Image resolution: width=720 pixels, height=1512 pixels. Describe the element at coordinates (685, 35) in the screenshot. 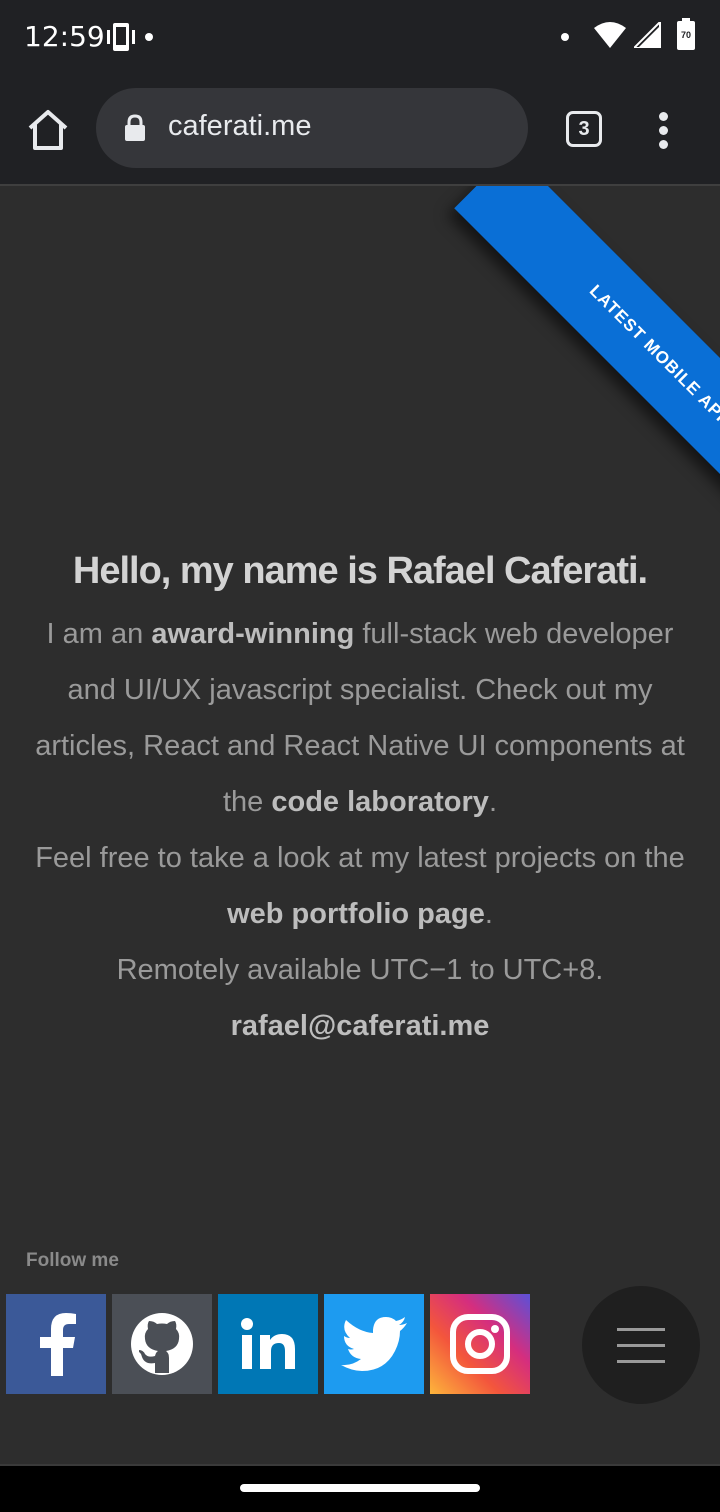

I see `battery-level: 70` at that location.